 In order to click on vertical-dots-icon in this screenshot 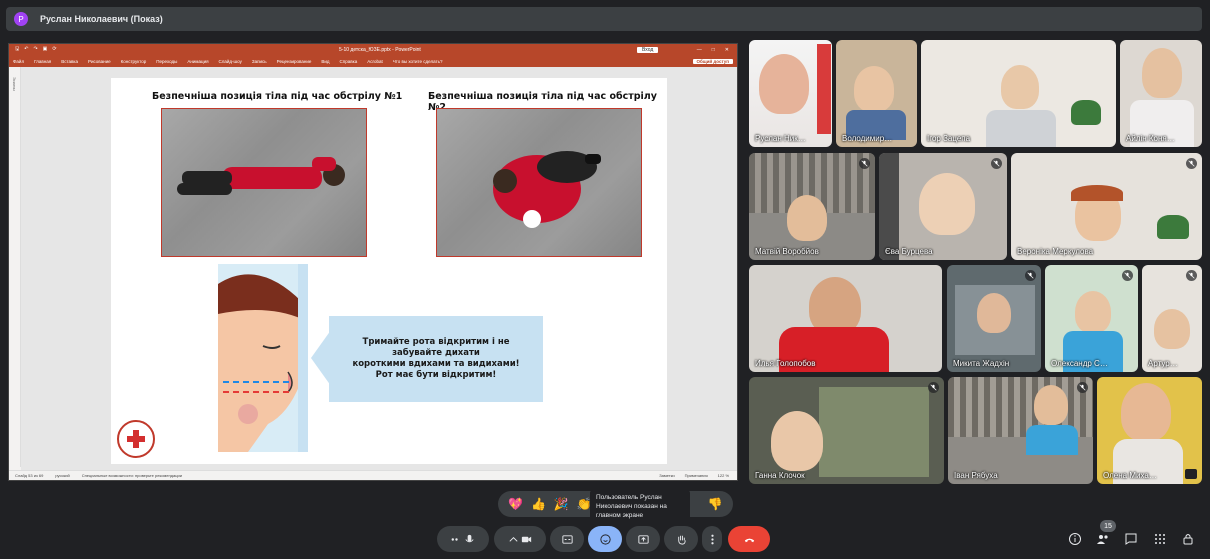, I will do `click(712, 539)`.